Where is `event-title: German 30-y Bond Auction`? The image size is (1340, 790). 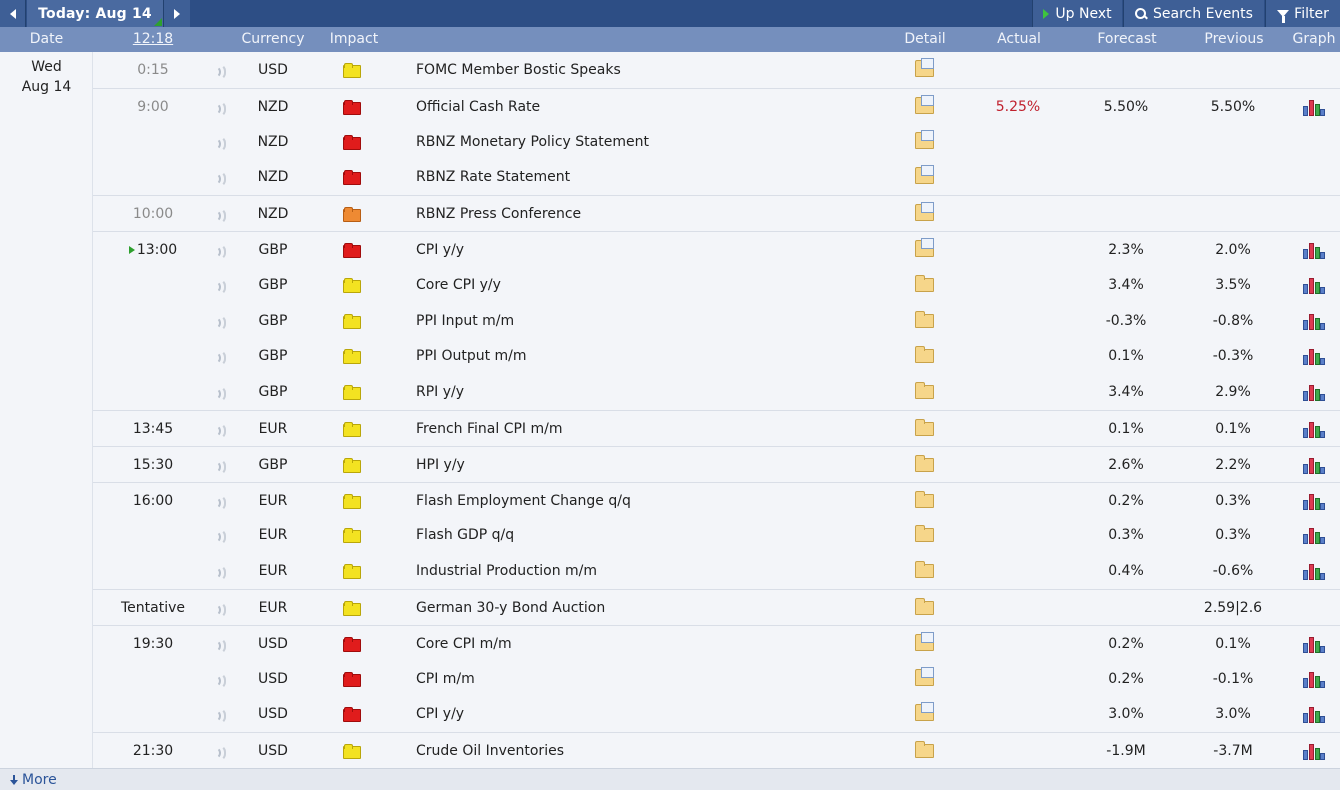
event-title: German 30-y Bond Auction is located at coordinates (646, 608).